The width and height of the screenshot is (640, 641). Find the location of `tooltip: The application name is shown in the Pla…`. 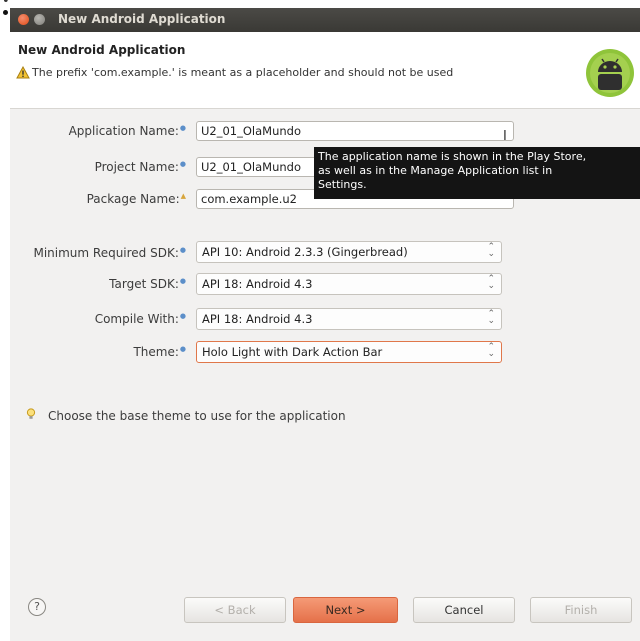

tooltip: The application name is shown in the Pla… is located at coordinates (477, 173).